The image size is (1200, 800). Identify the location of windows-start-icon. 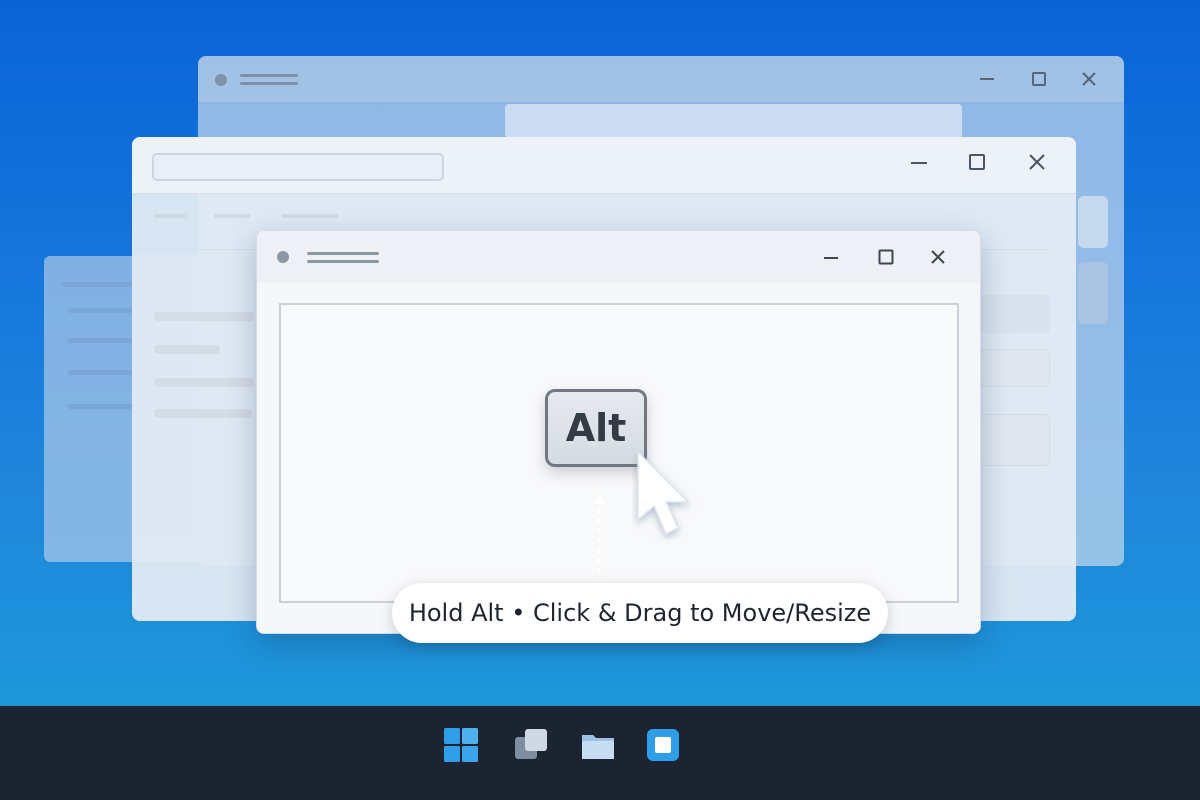
(461, 745).